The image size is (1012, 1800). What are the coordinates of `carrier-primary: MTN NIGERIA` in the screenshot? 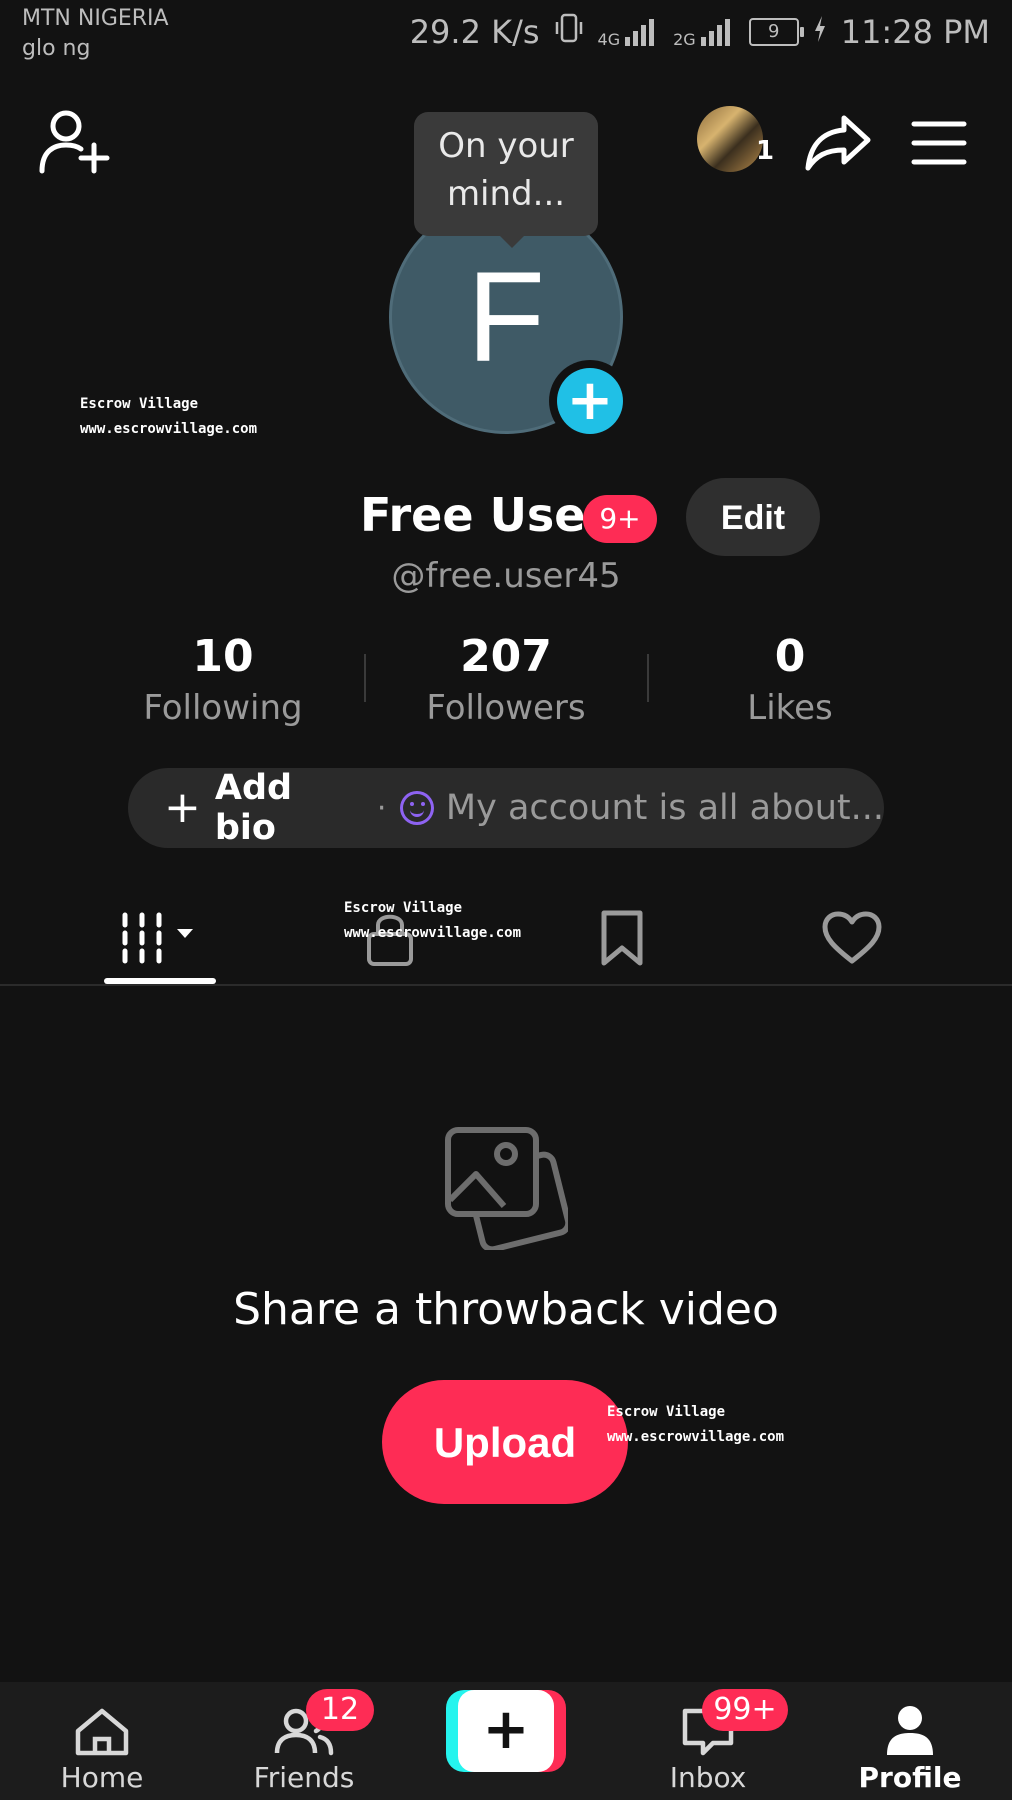 It's located at (95, 18).